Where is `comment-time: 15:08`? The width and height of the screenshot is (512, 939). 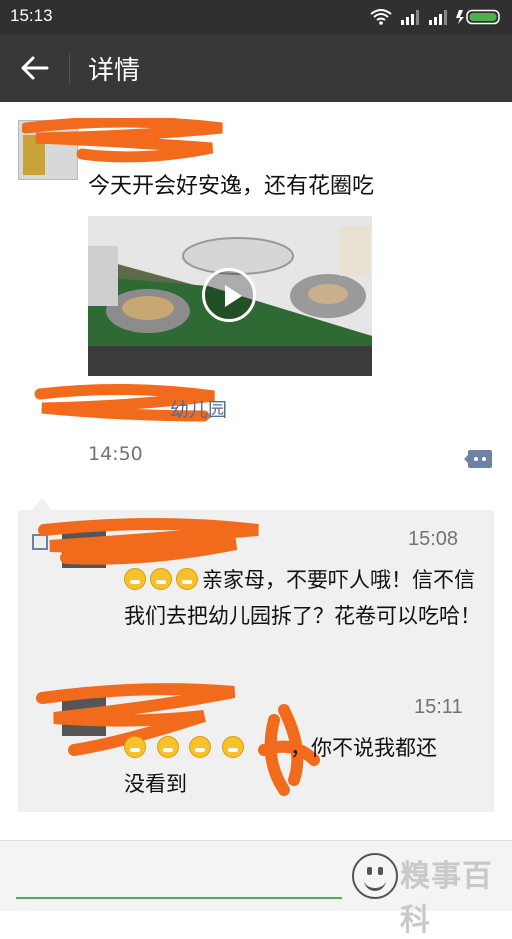 comment-time: 15:08 is located at coordinates (433, 539).